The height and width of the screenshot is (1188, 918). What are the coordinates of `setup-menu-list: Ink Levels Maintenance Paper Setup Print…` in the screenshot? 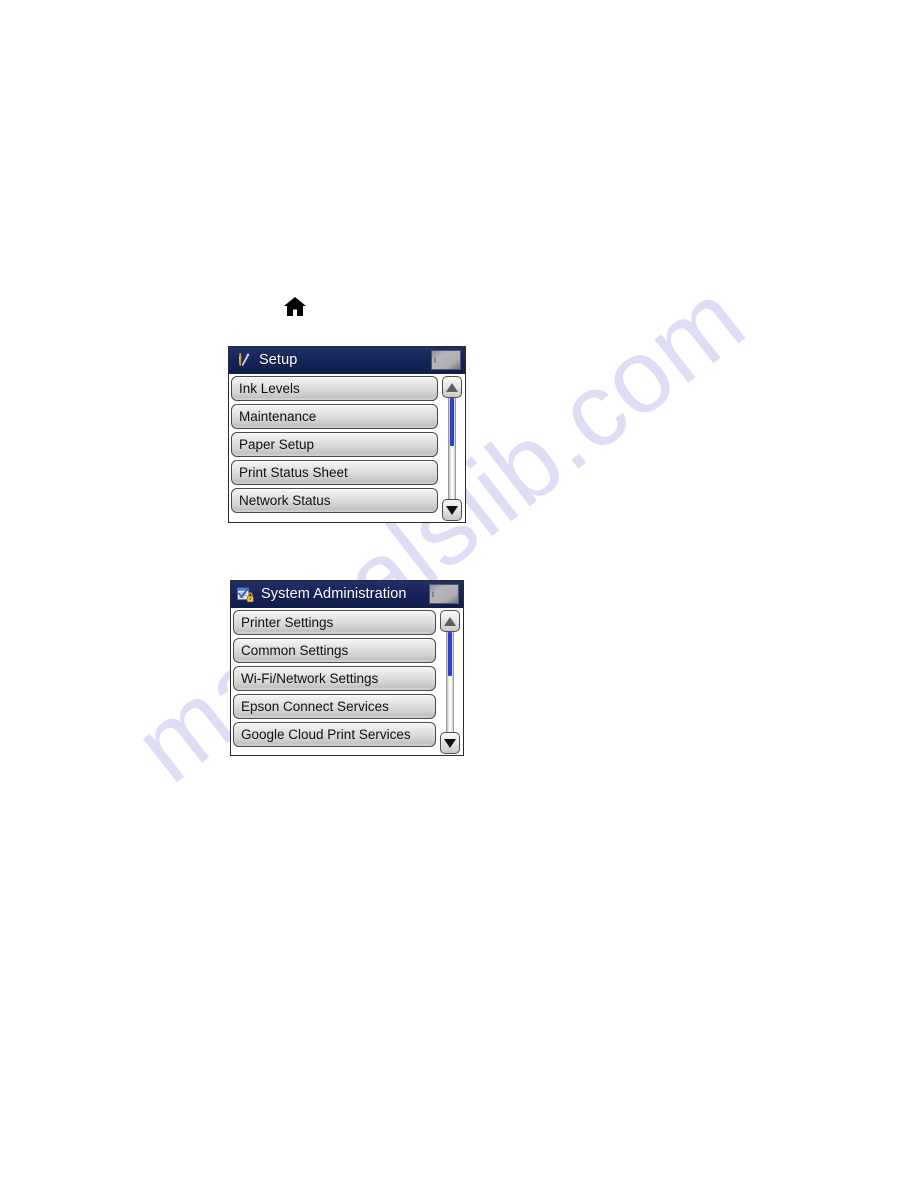 It's located at (334, 448).